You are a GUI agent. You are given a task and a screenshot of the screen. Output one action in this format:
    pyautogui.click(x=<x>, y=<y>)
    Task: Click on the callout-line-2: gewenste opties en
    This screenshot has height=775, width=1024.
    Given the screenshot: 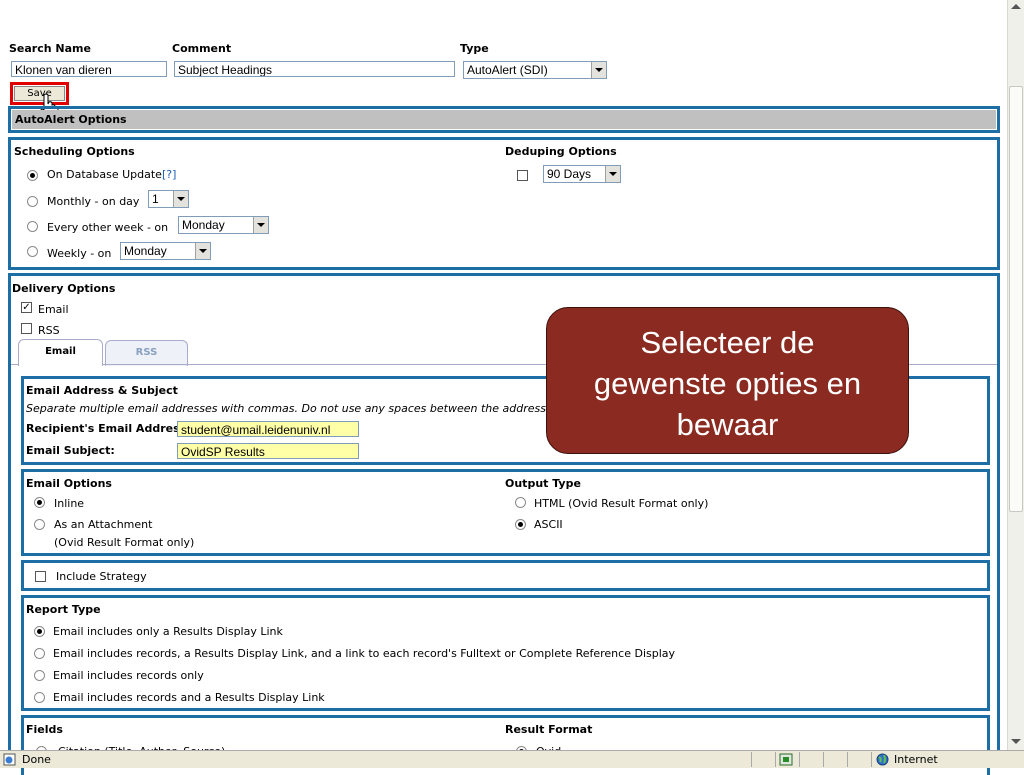 What is the action you would take?
    pyautogui.click(x=727, y=383)
    